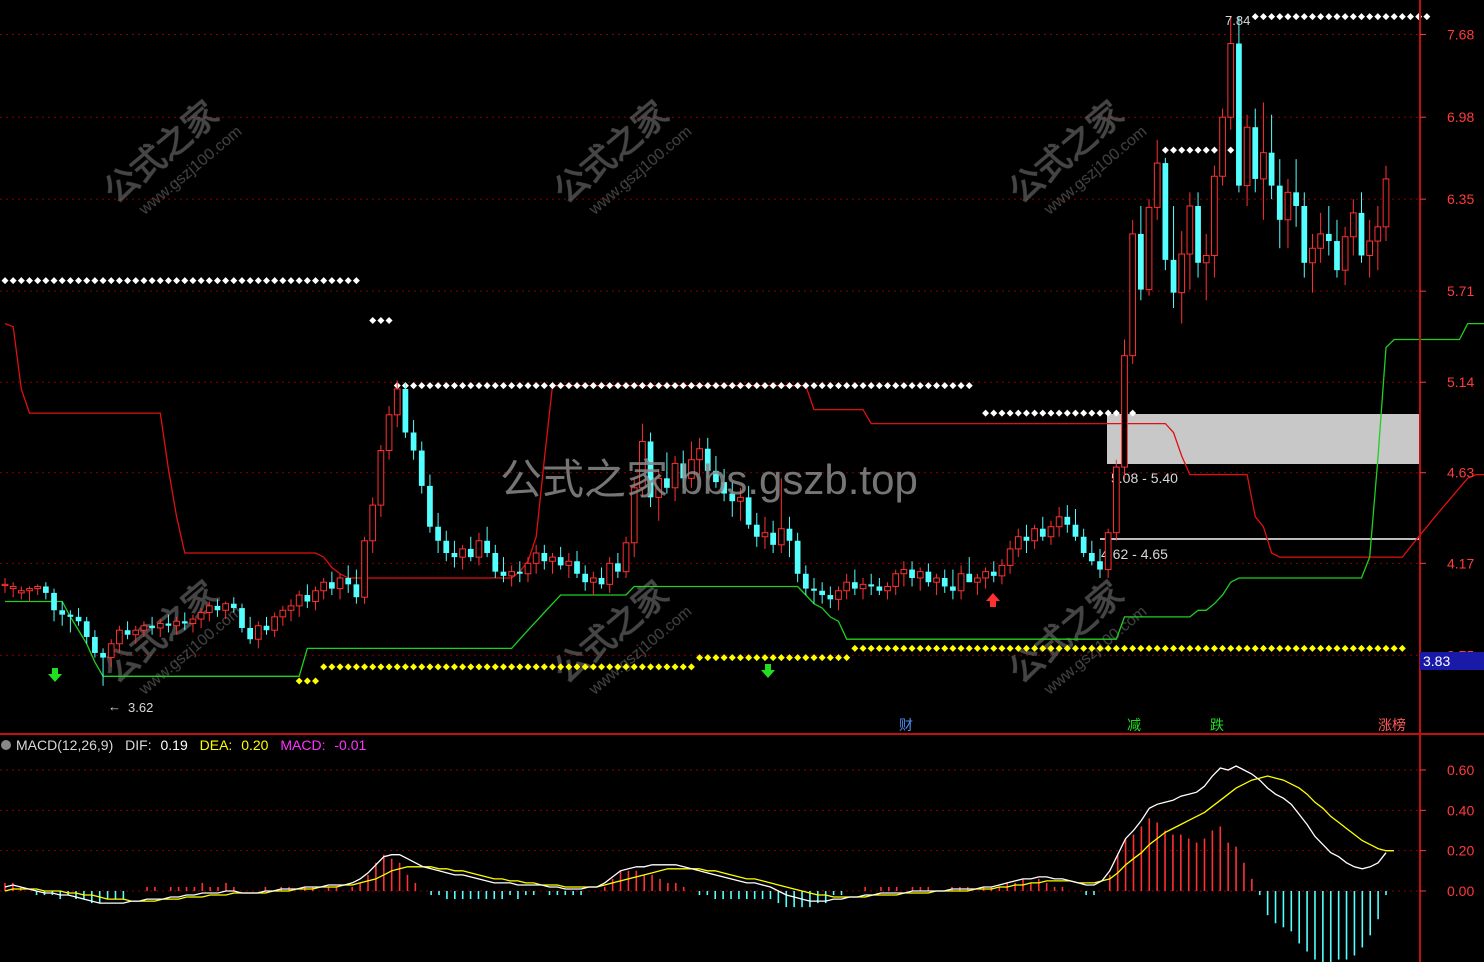 The height and width of the screenshot is (962, 1484). What do you see at coordinates (709, 479) in the screenshot?
I see `center-watermark: 公式之家 bbs.gszb.top` at bounding box center [709, 479].